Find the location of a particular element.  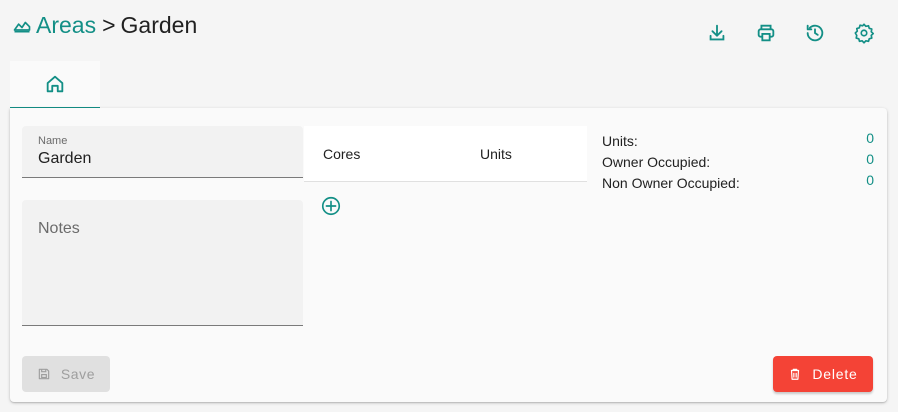

settings-button is located at coordinates (864, 33).